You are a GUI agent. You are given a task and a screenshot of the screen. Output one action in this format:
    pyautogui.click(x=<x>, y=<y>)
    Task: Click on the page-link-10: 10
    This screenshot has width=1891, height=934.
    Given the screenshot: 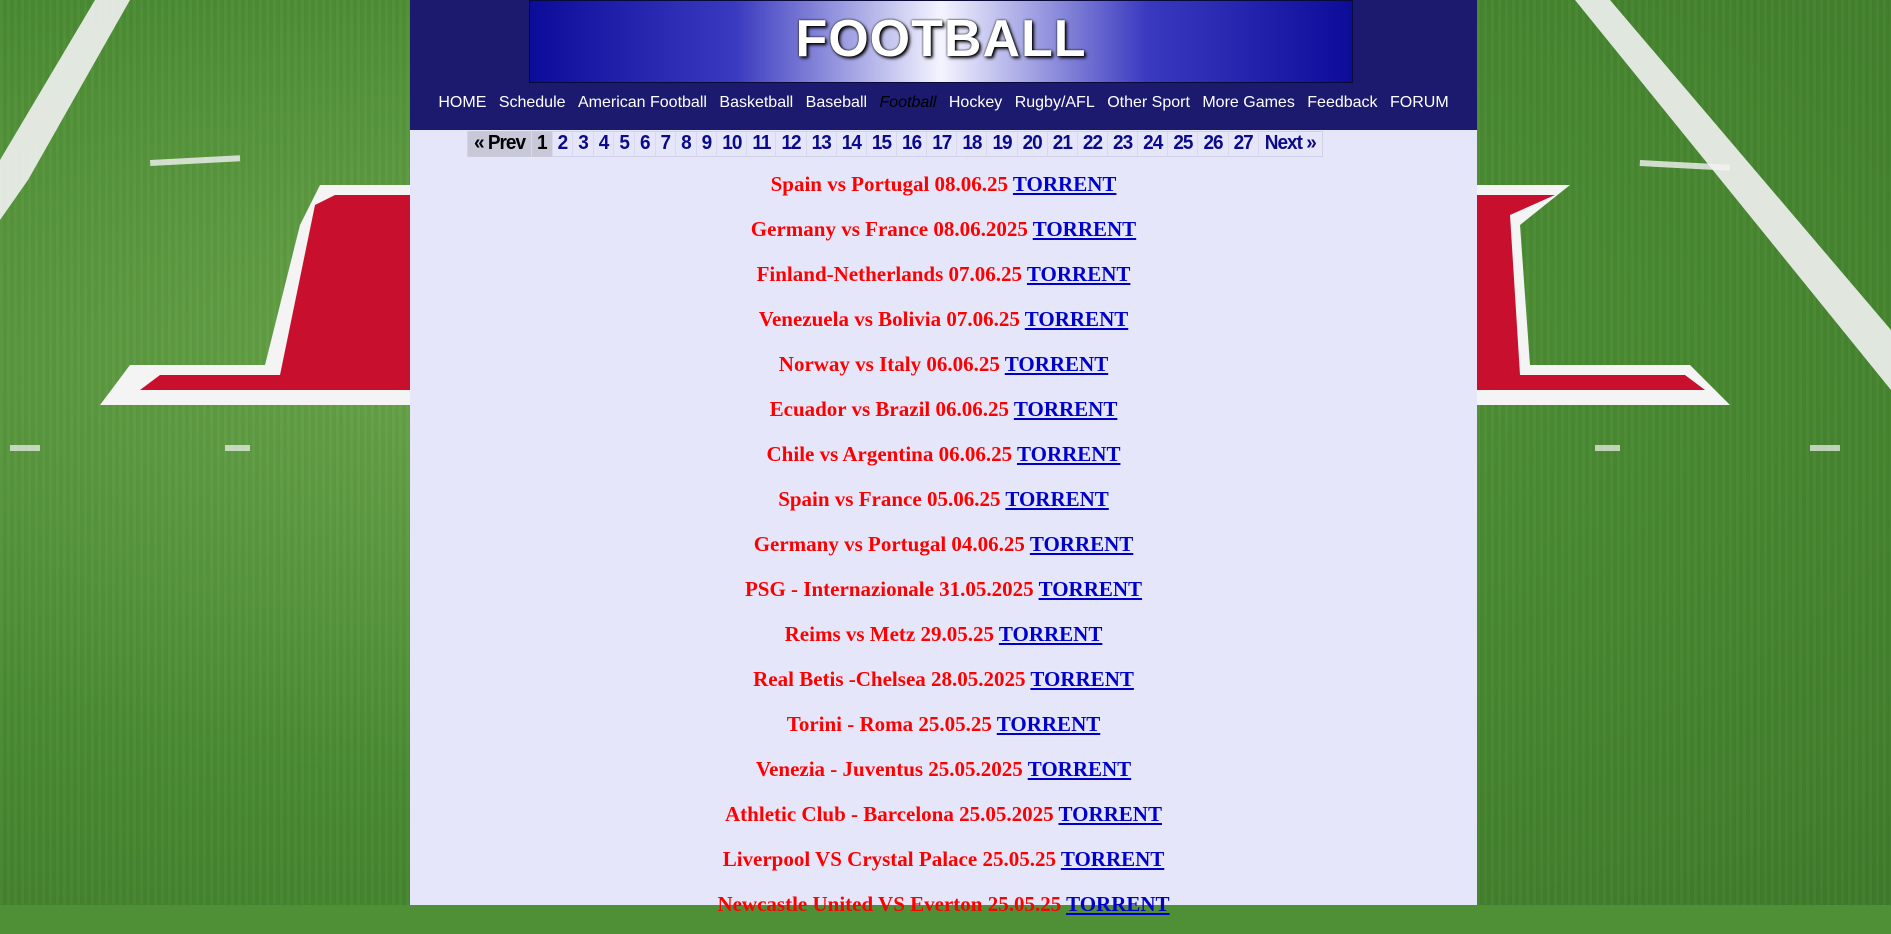 What is the action you would take?
    pyautogui.click(x=732, y=144)
    